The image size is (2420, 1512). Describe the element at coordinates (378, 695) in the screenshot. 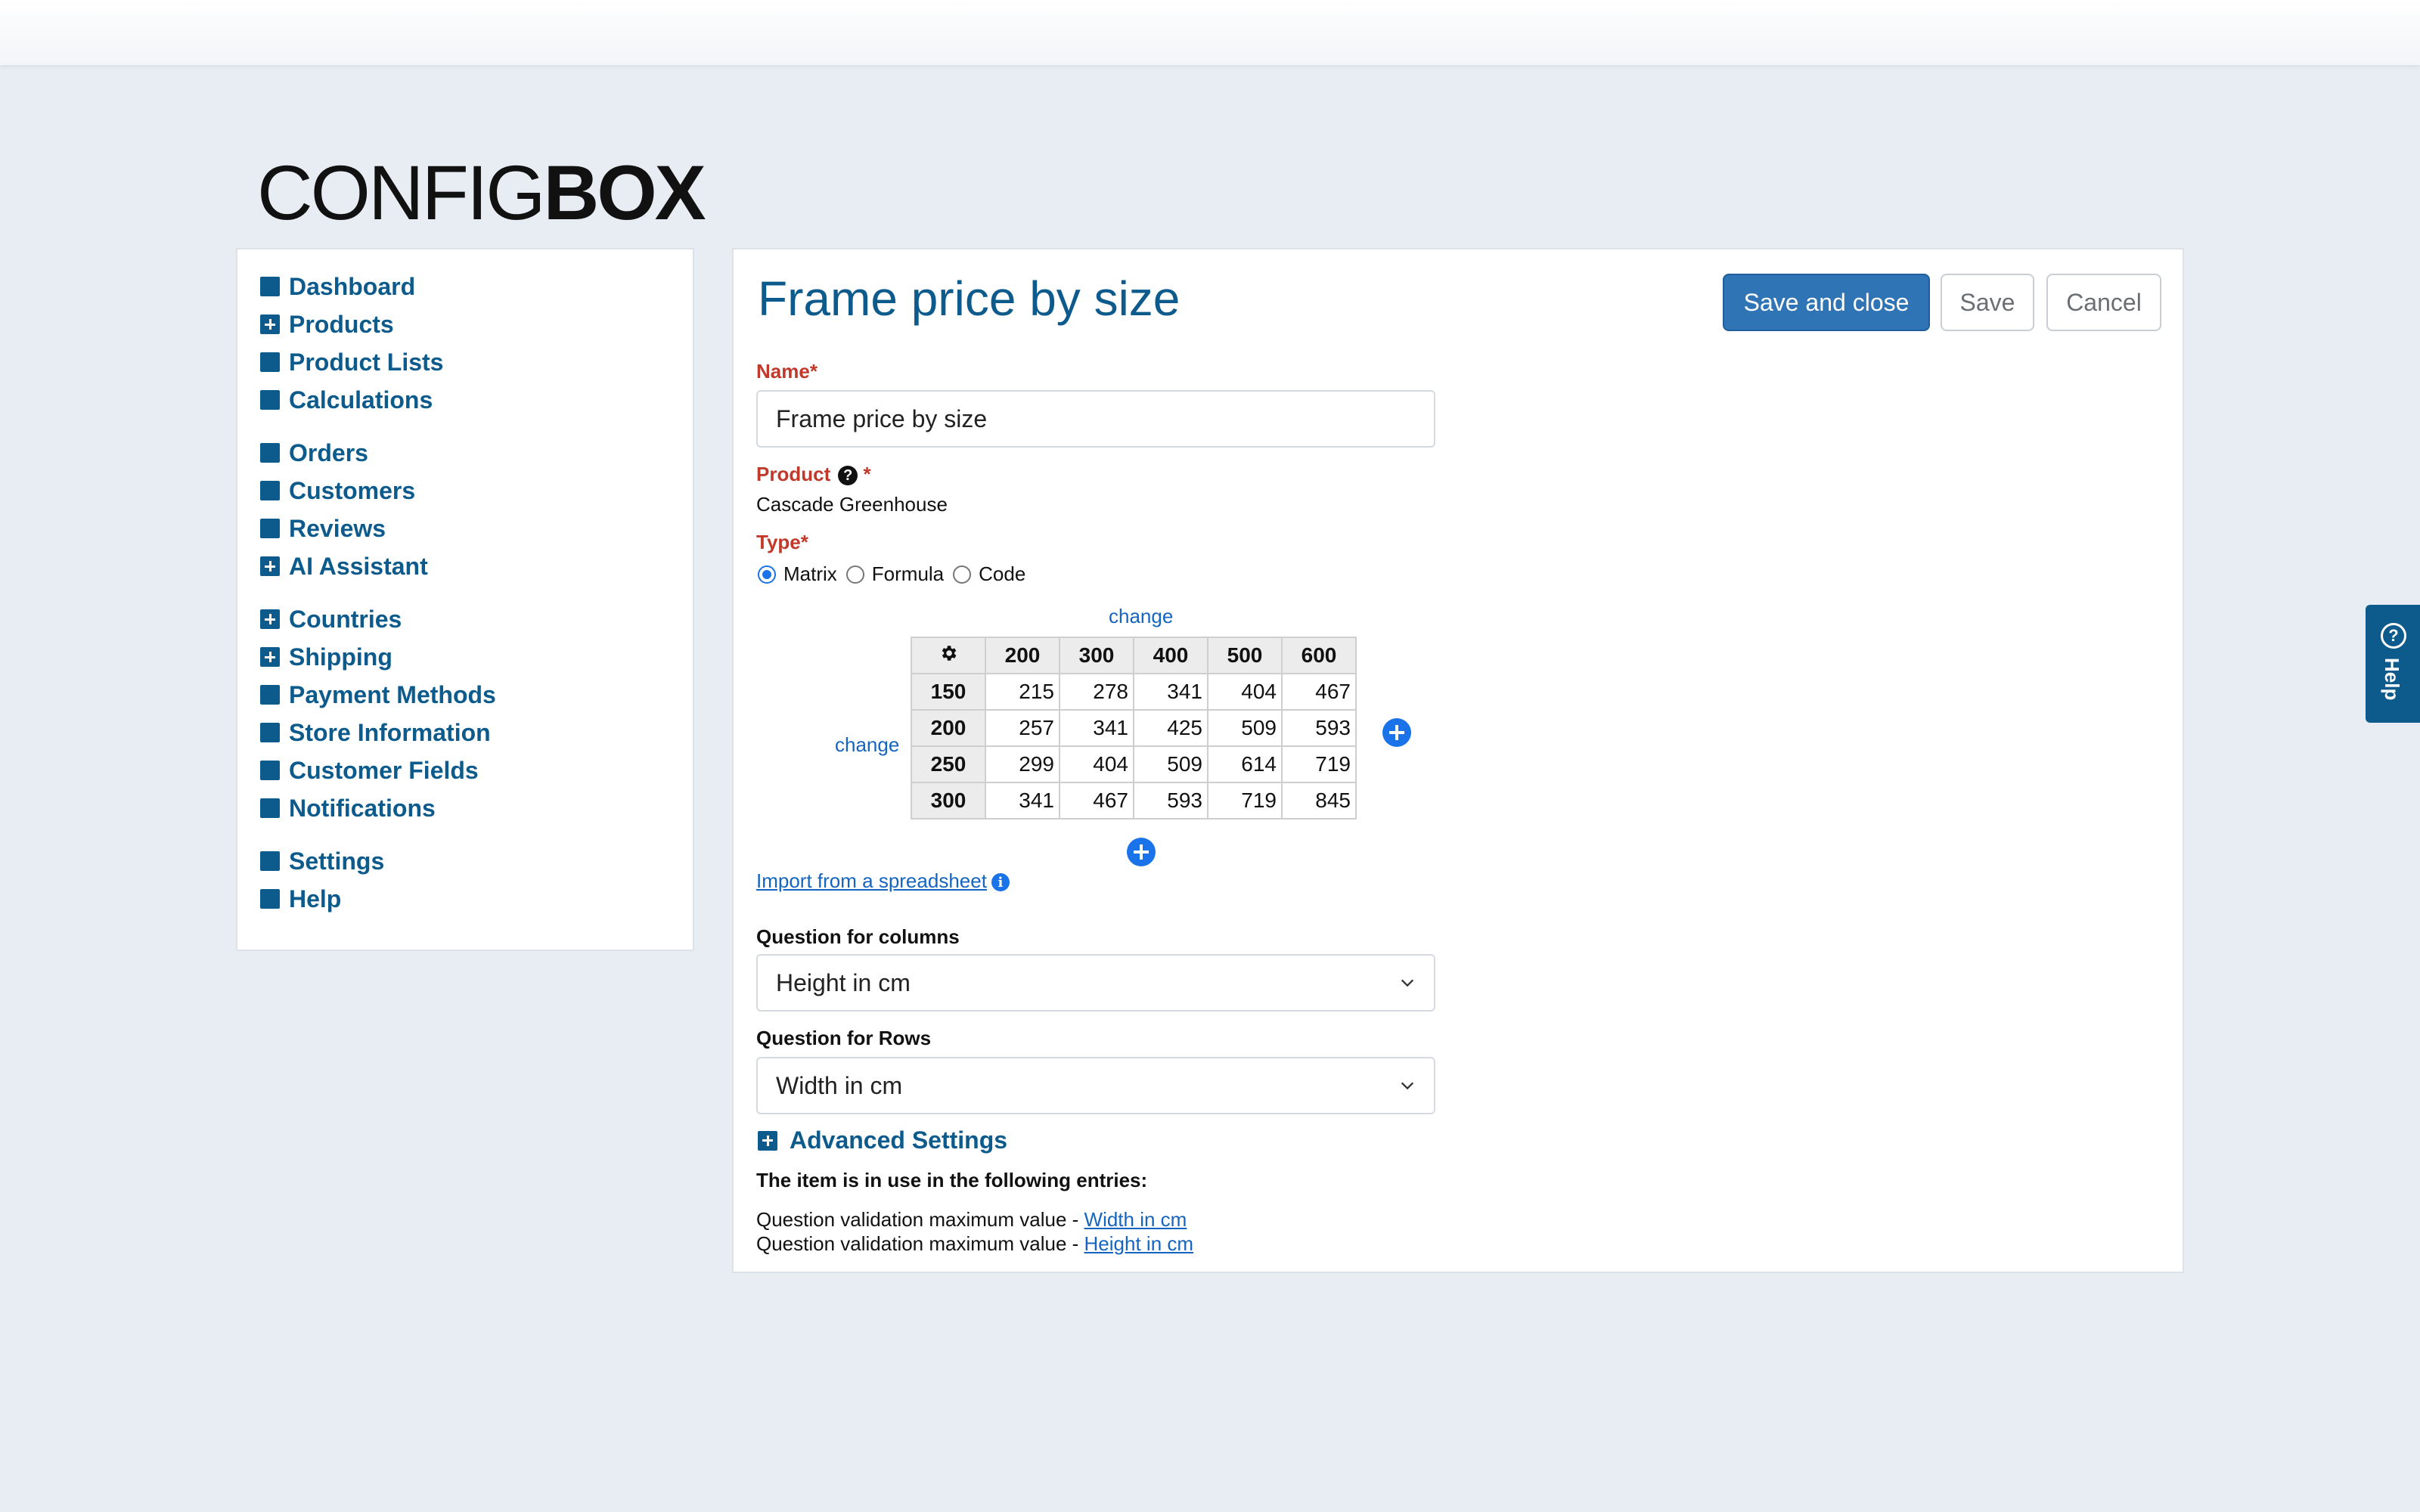

I see `sidebar-item-payment-methods: Payment Methods` at that location.